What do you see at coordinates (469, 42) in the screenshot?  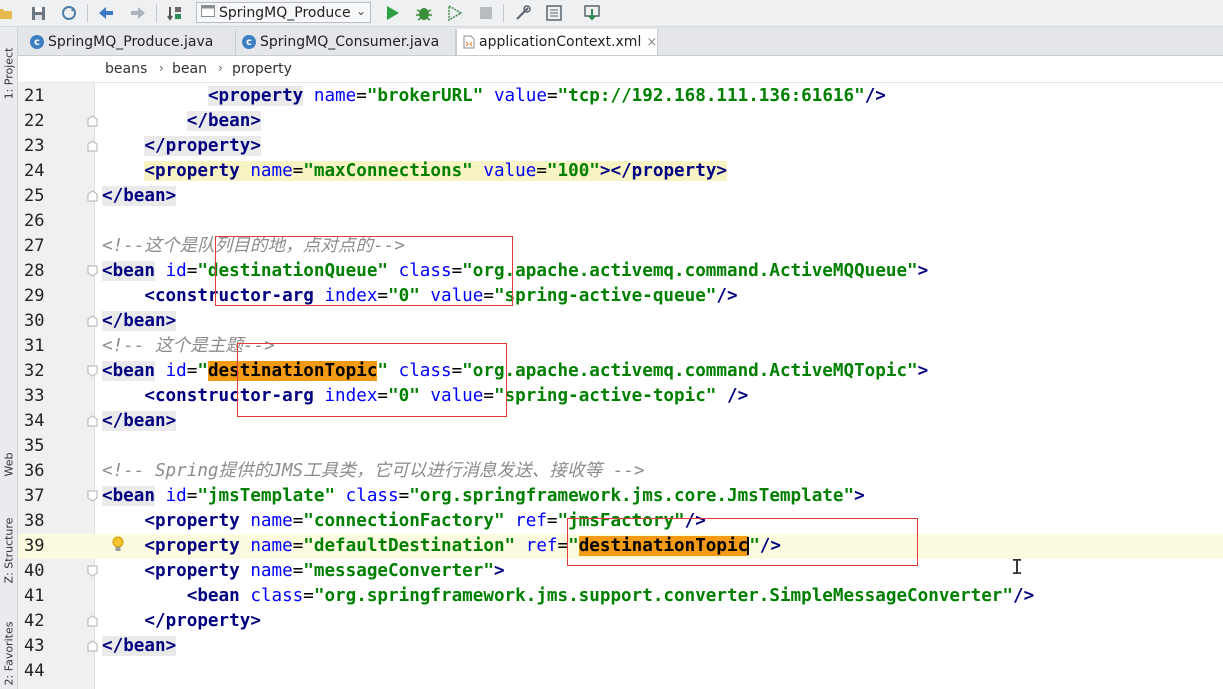 I see `xml-file-icon` at bounding box center [469, 42].